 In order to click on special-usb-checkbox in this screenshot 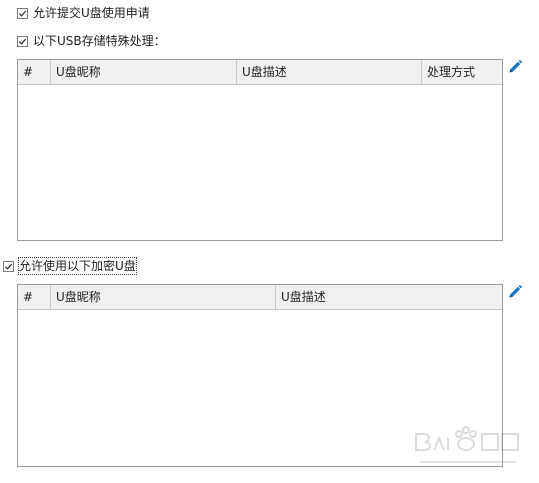, I will do `click(22, 41)`.